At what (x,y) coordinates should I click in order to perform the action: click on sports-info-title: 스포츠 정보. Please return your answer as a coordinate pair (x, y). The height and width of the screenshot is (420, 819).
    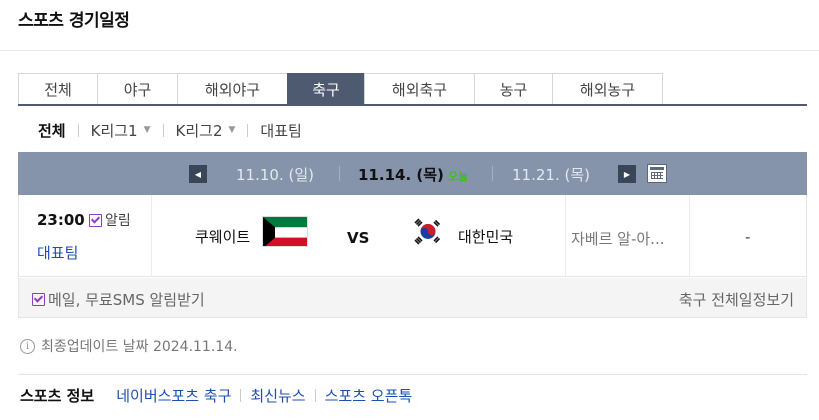
    Looking at the image, I should click on (57, 396).